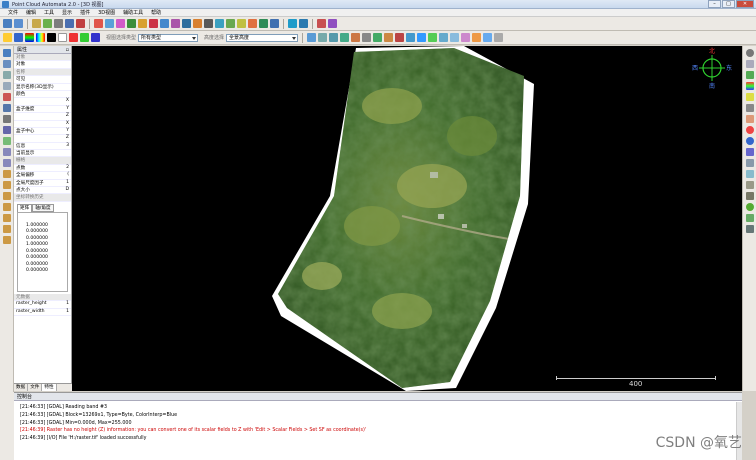 The height and width of the screenshot is (460, 756). What do you see at coordinates (499, 37) in the screenshot?
I see `help-icon` at bounding box center [499, 37].